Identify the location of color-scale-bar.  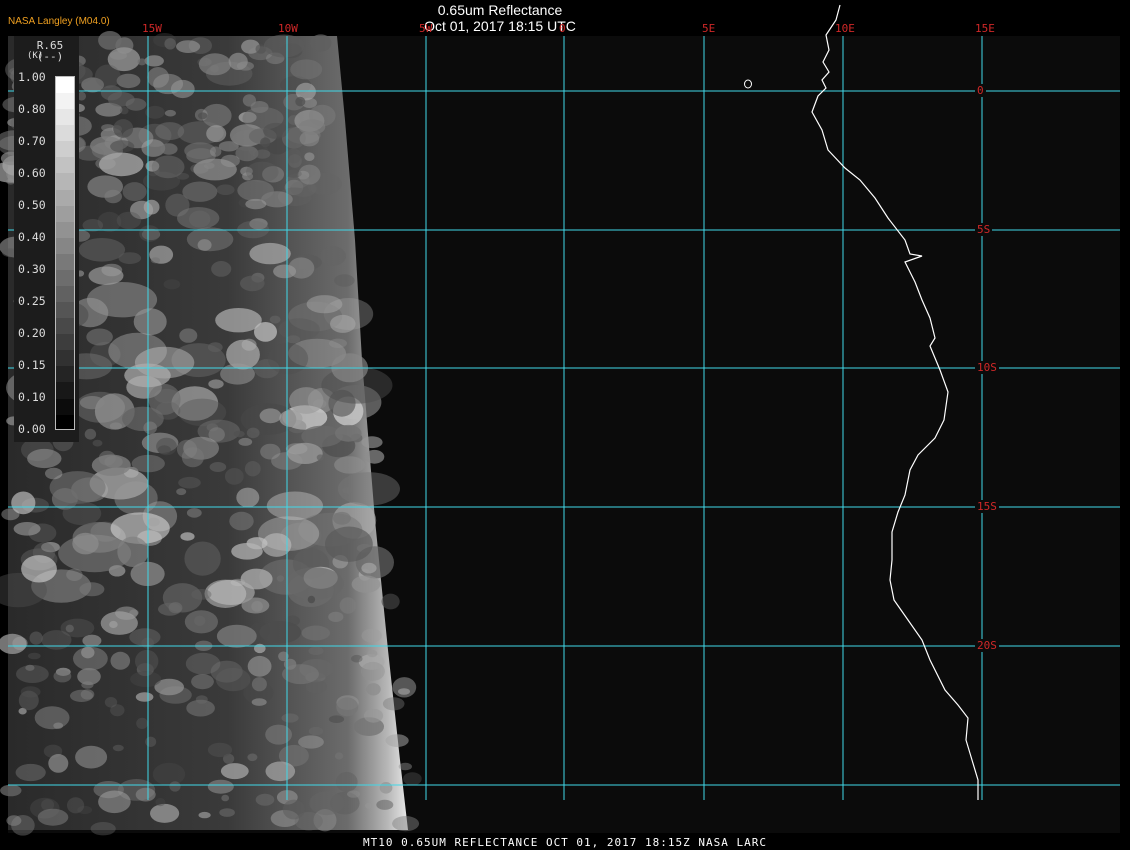
(65, 253).